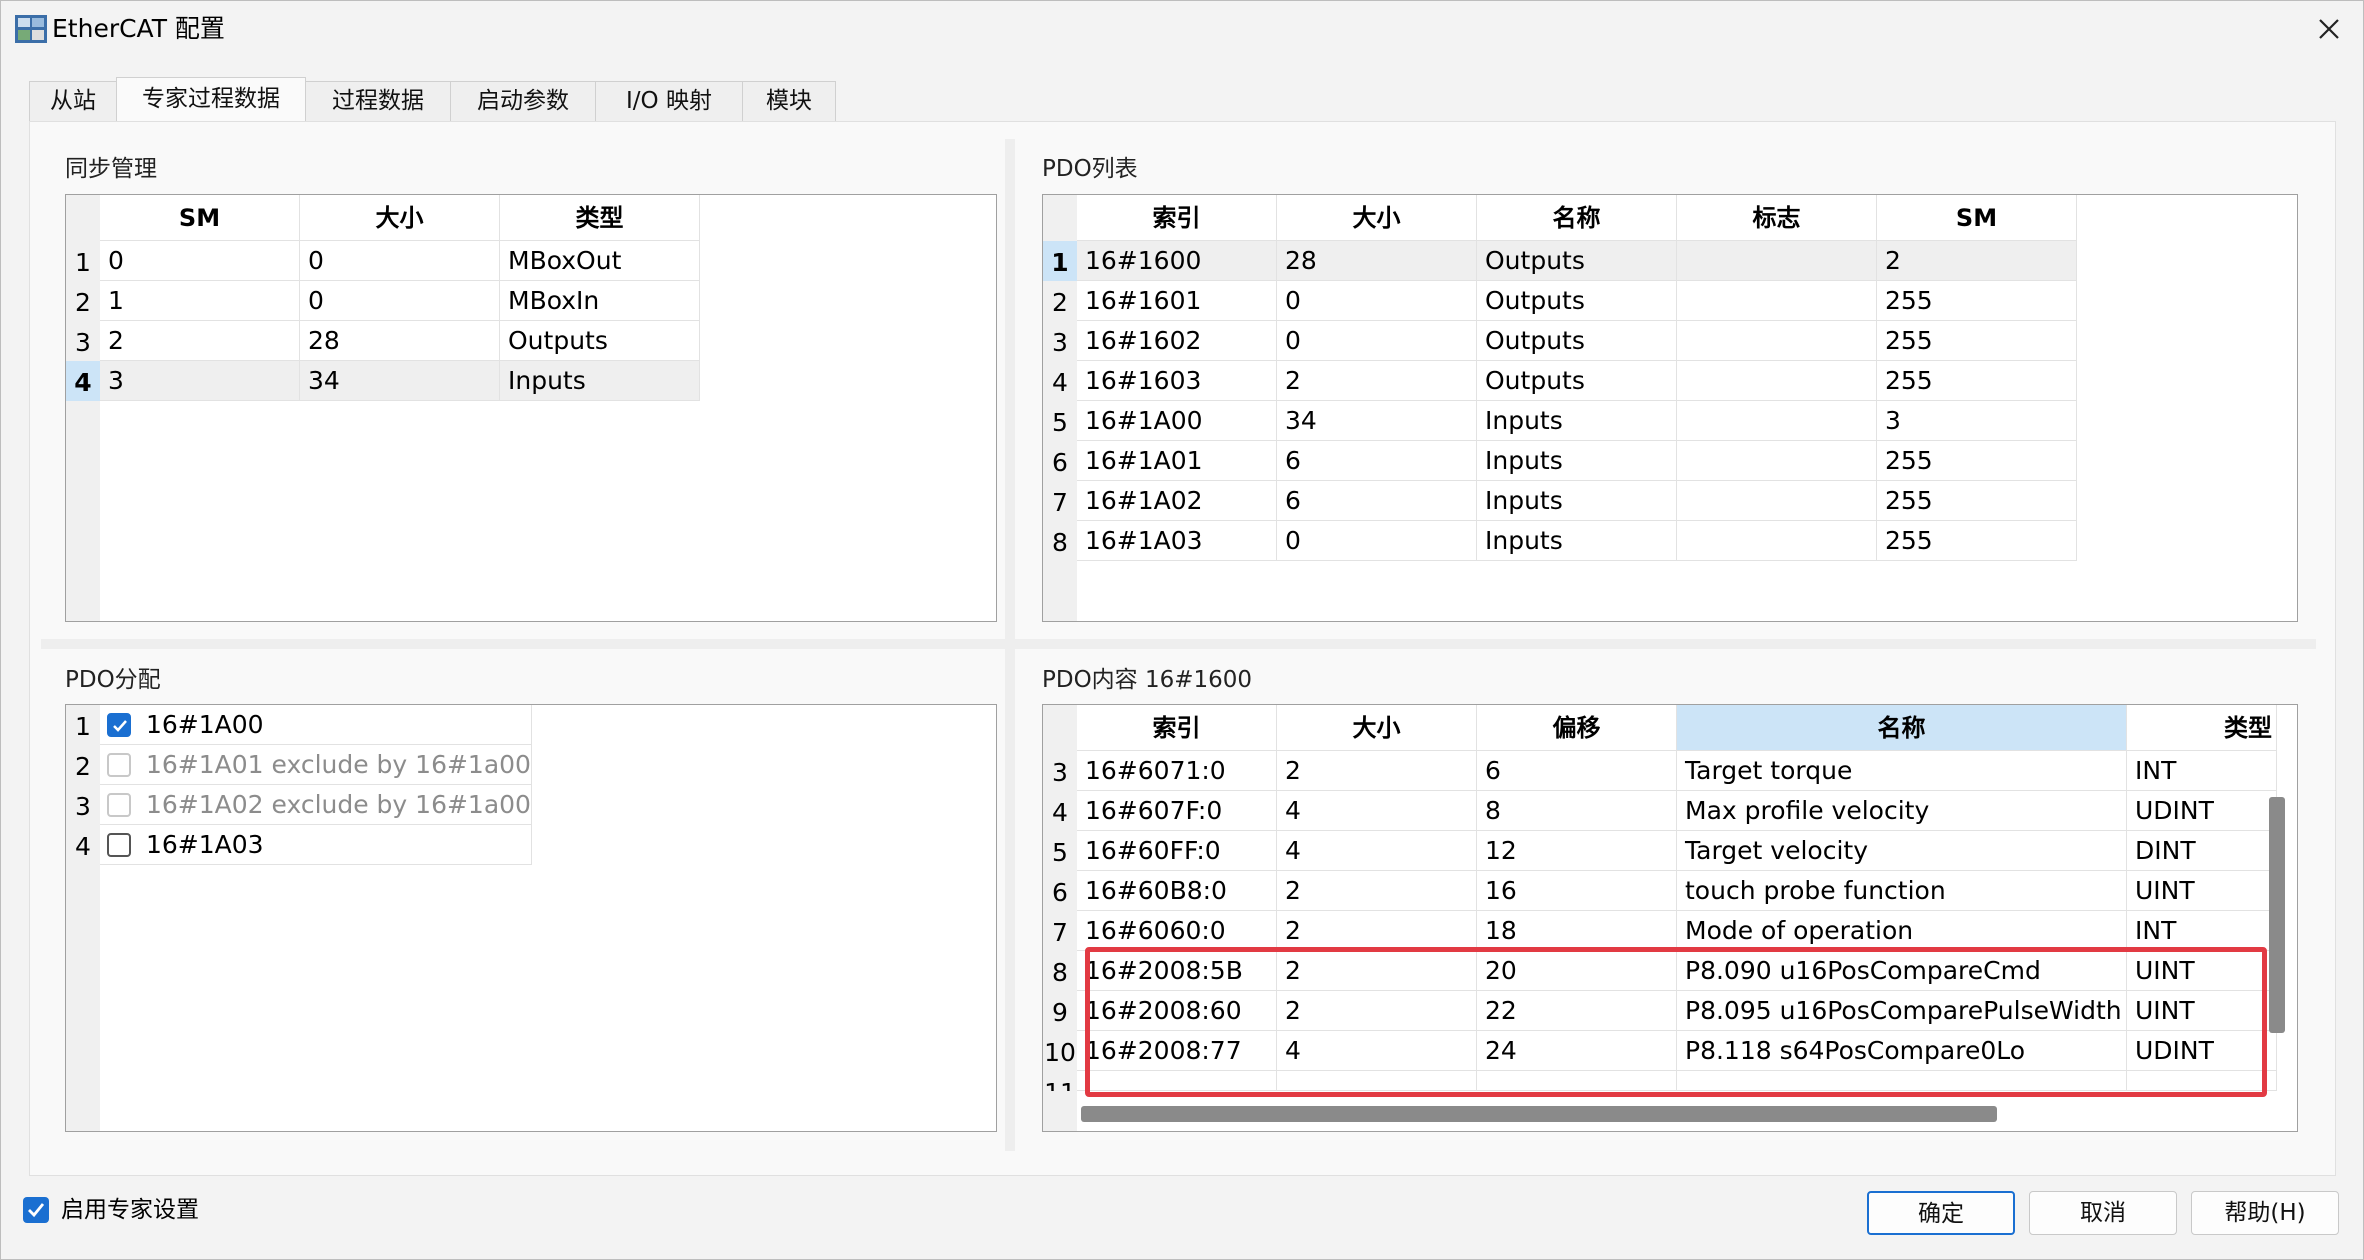 The image size is (2364, 1260). I want to click on cell-name: Target velocity, so click(1902, 851).